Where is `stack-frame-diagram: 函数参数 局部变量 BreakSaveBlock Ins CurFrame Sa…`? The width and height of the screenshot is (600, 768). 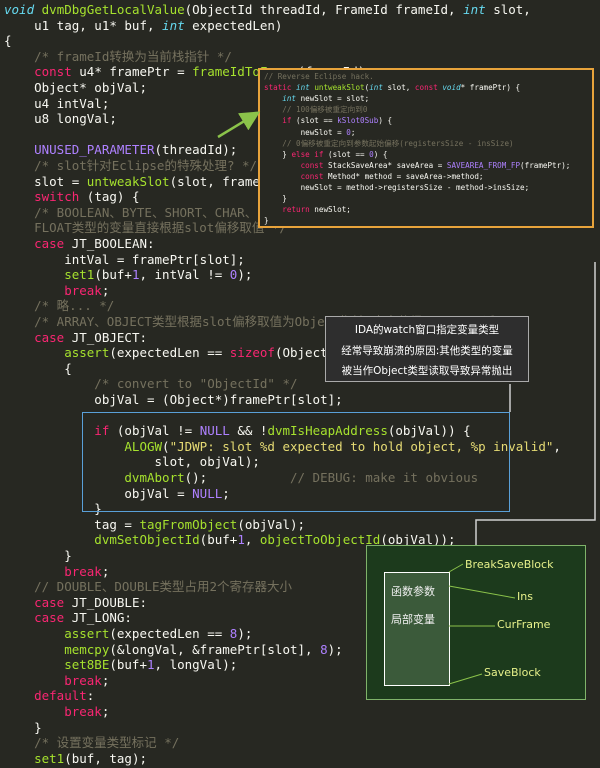
stack-frame-diagram: 函数参数 局部变量 BreakSaveBlock Ins CurFrame Sa… is located at coordinates (476, 622).